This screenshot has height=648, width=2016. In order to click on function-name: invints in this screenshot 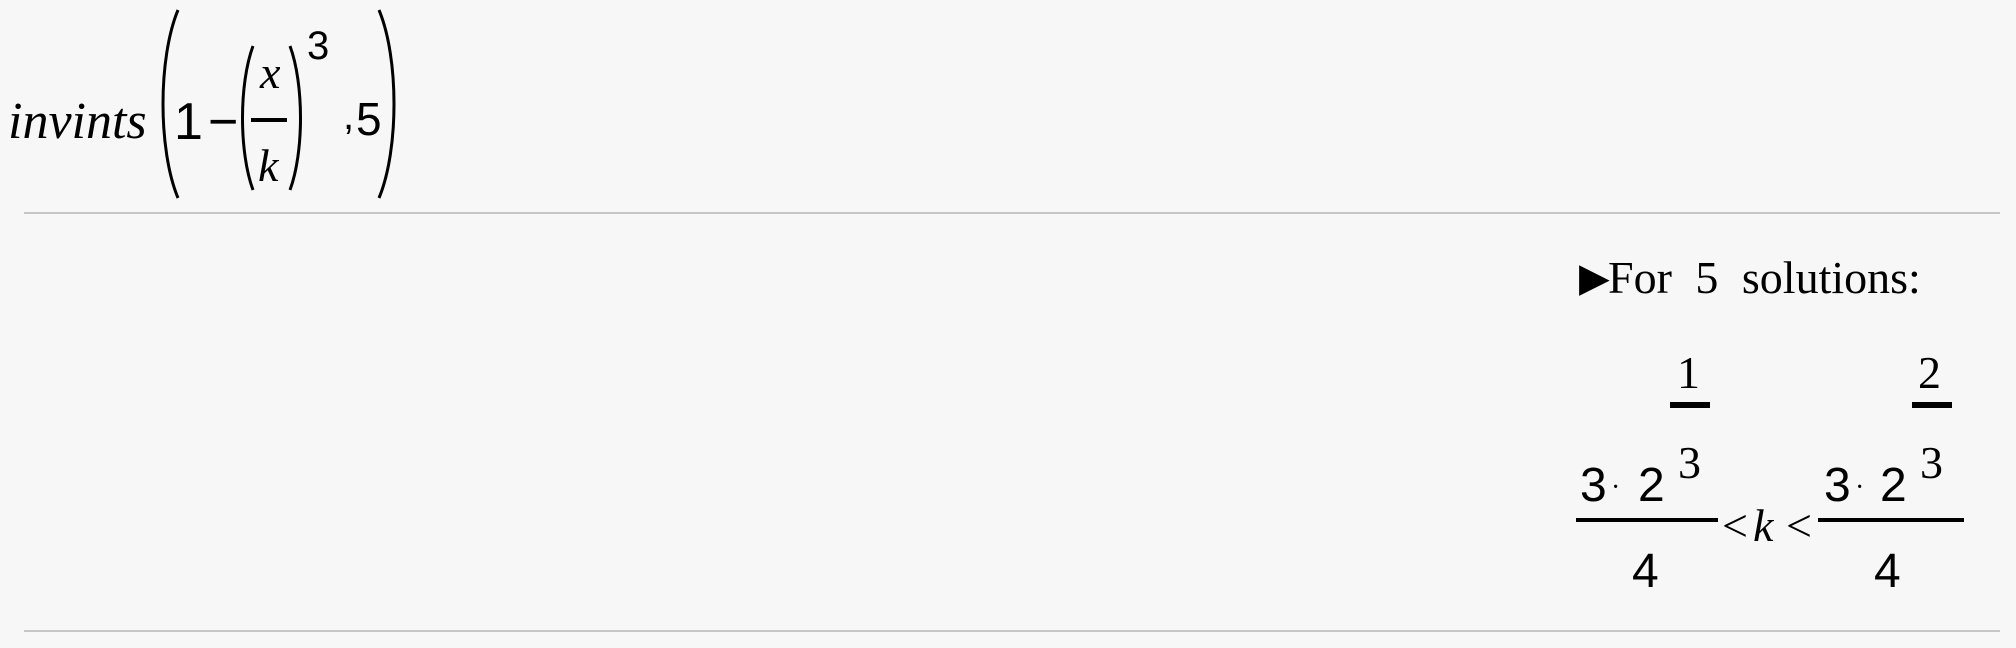, I will do `click(77, 121)`.